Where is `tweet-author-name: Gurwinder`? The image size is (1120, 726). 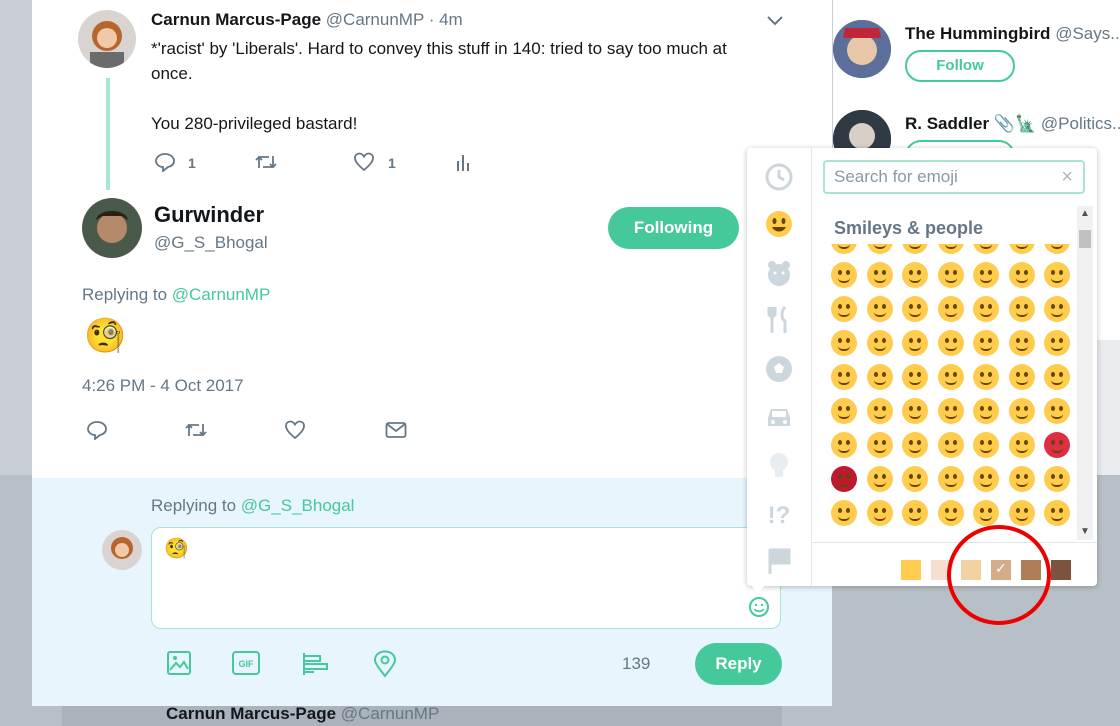 tweet-author-name: Gurwinder is located at coordinates (209, 215).